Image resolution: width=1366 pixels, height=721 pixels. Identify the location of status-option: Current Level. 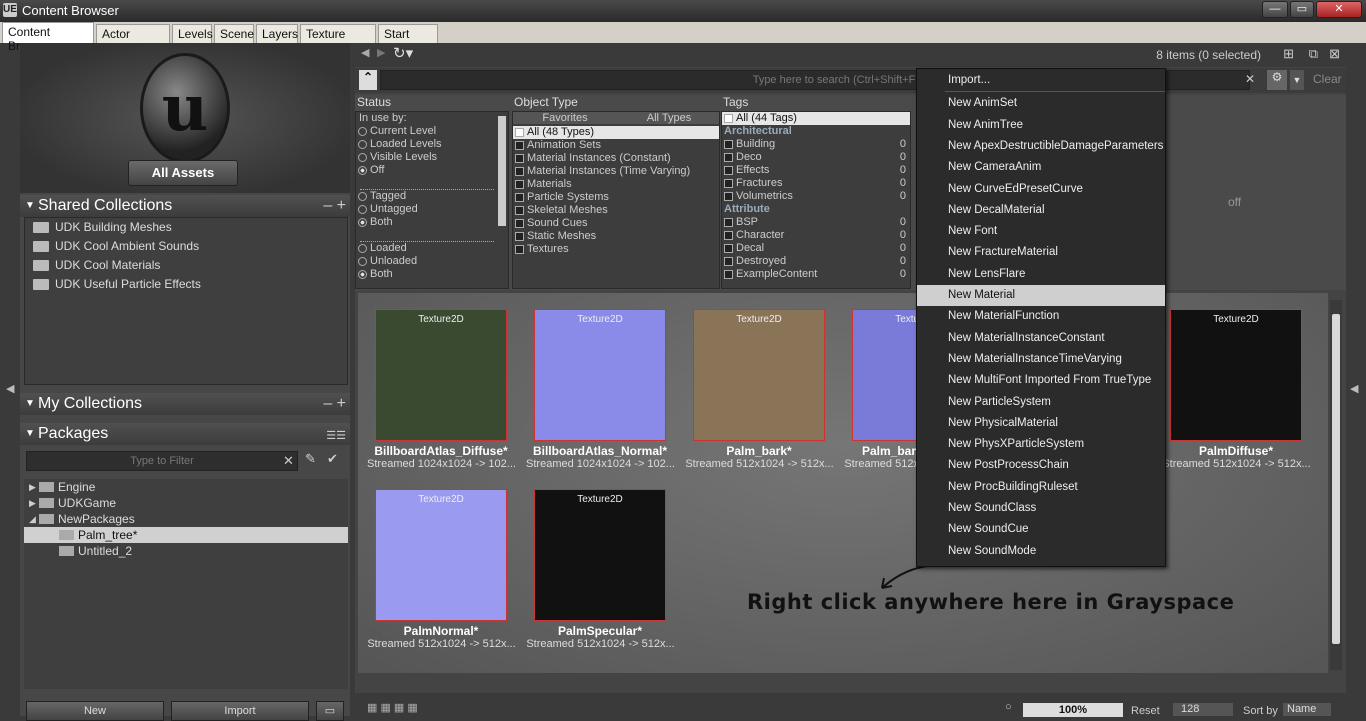
(432, 131).